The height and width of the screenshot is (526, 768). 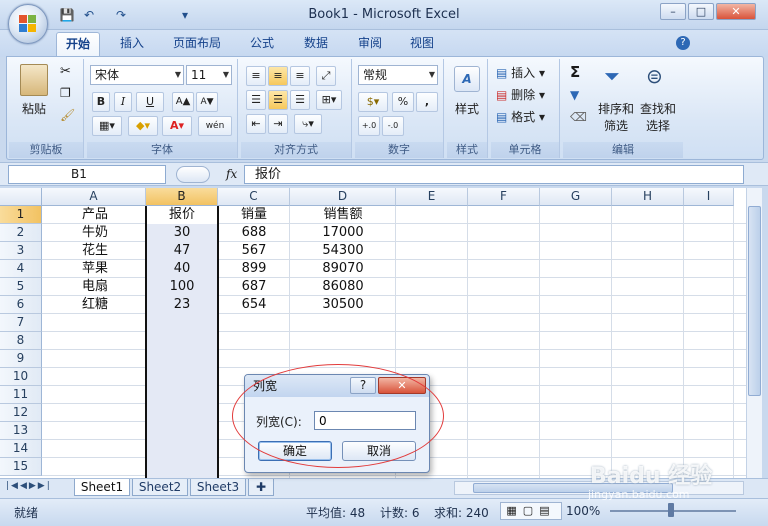 What do you see at coordinates (494, 174) in the screenshot?
I see `formula-input: 报价` at bounding box center [494, 174].